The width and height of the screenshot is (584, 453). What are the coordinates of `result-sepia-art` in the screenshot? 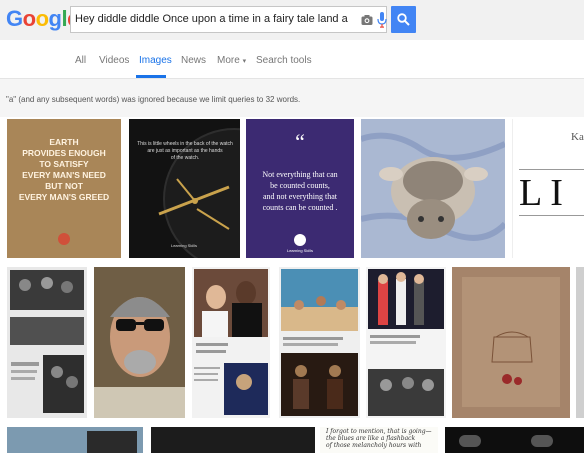 It's located at (511, 342).